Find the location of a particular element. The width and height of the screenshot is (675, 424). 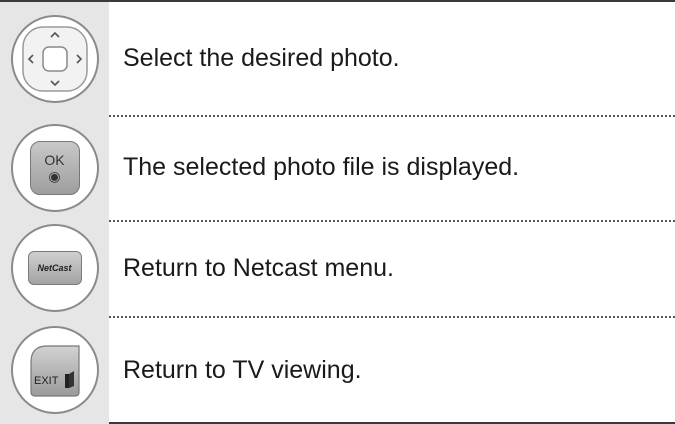

netcast-button-face: NetCast is located at coordinates (54, 268).